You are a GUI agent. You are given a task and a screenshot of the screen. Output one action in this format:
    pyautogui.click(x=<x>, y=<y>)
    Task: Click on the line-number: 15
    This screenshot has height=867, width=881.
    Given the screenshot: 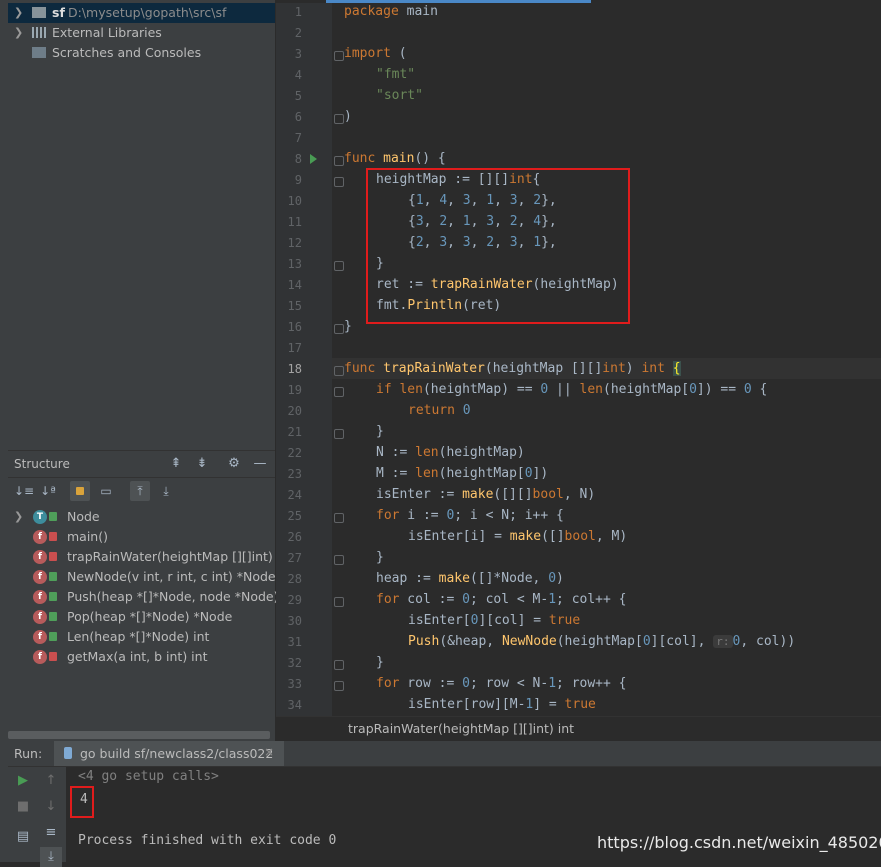 What is the action you would take?
    pyautogui.click(x=294, y=306)
    